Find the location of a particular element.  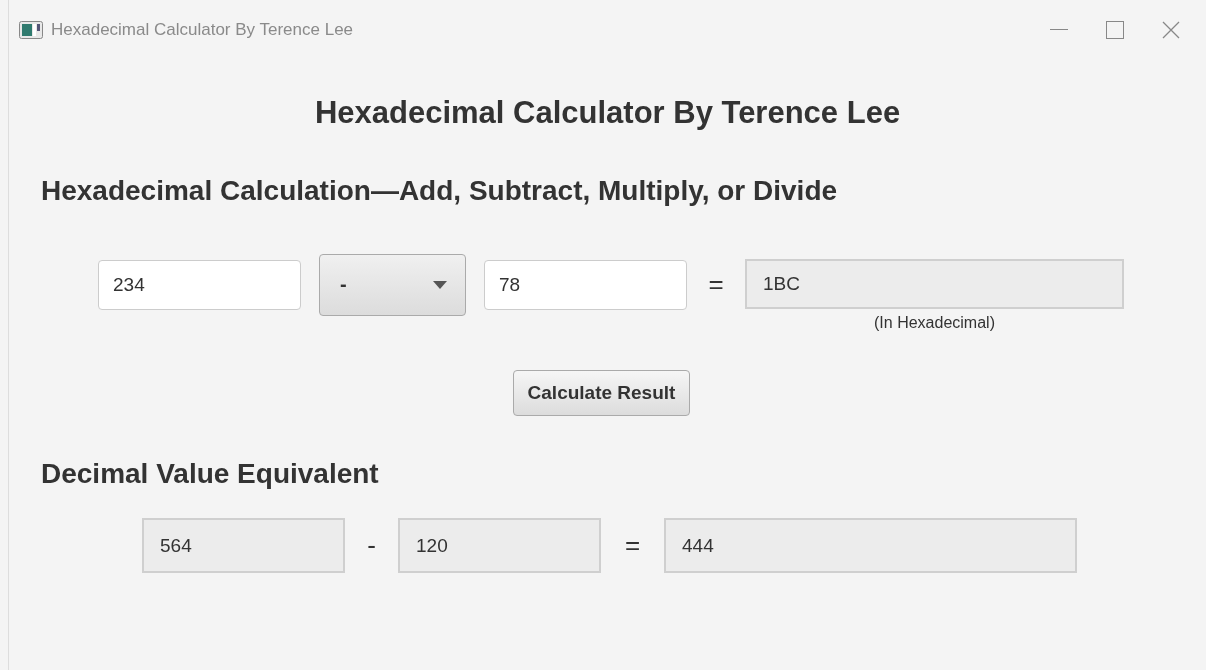

maximize-icon is located at coordinates (1115, 30).